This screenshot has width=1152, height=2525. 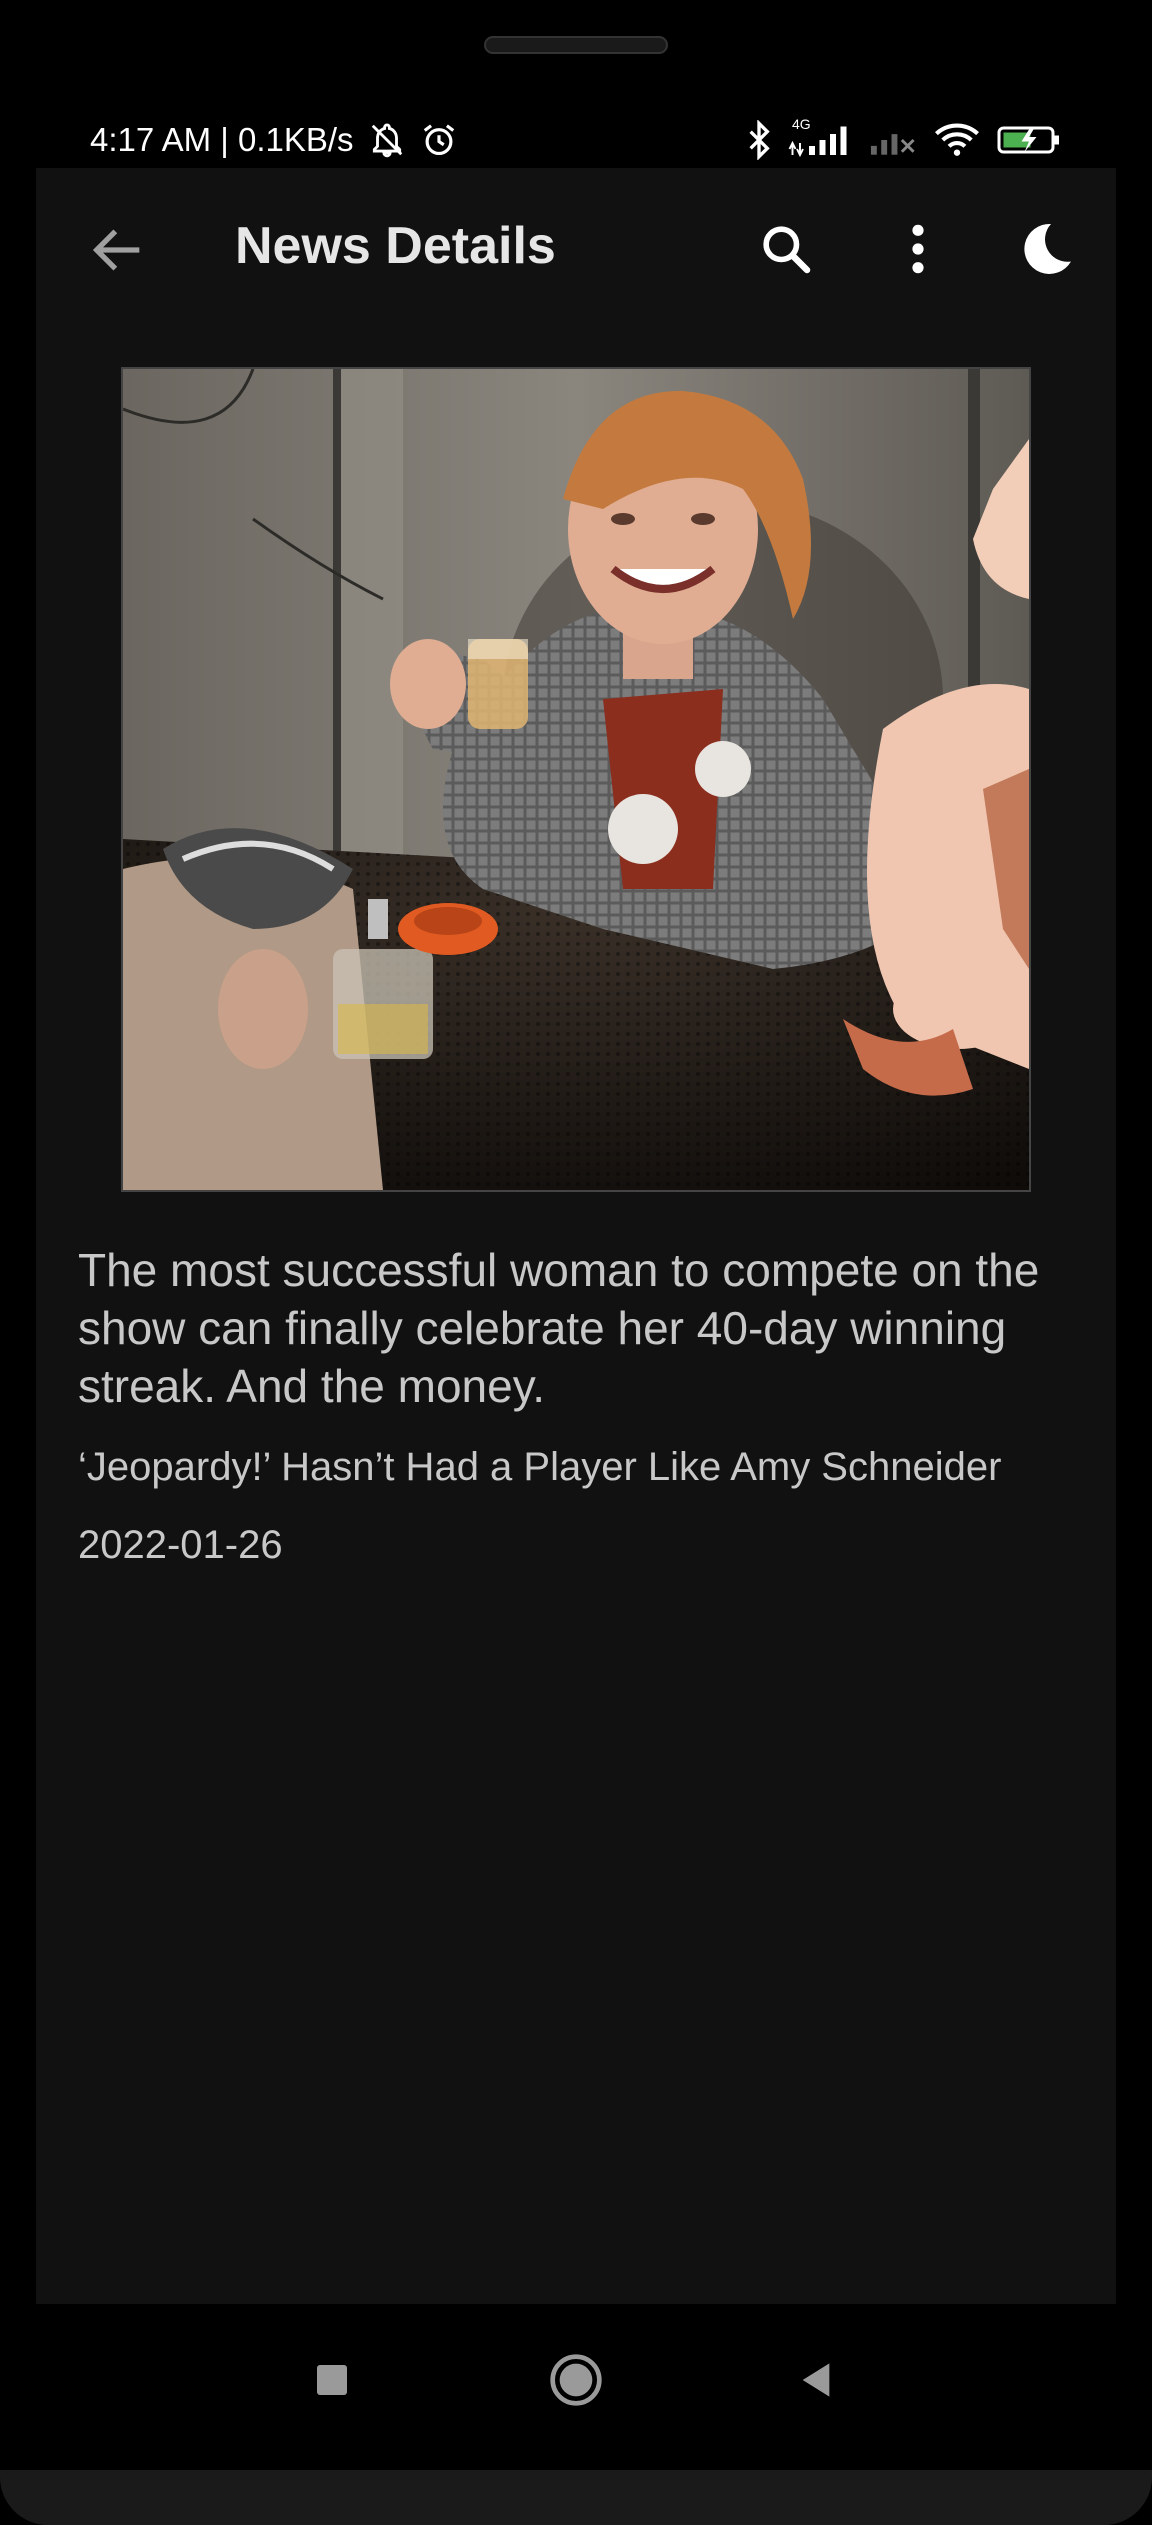 I want to click on more-options-button, so click(x=918, y=249).